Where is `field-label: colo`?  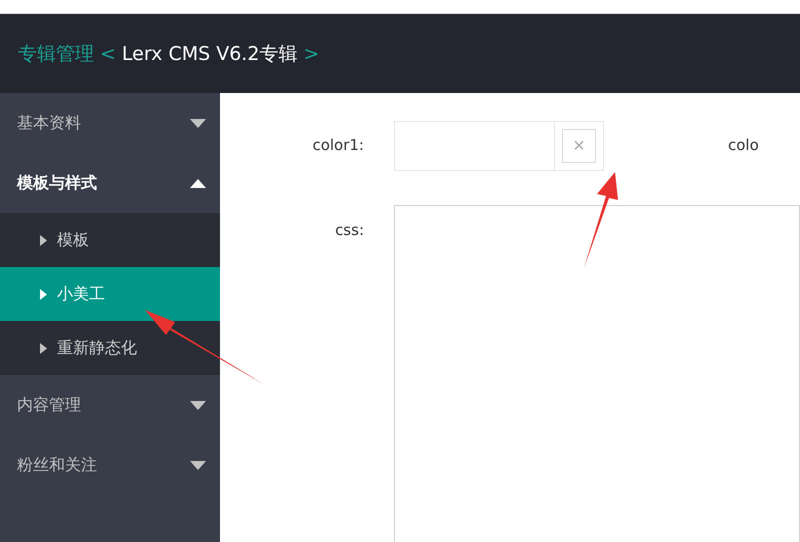 field-label: colo is located at coordinates (743, 144).